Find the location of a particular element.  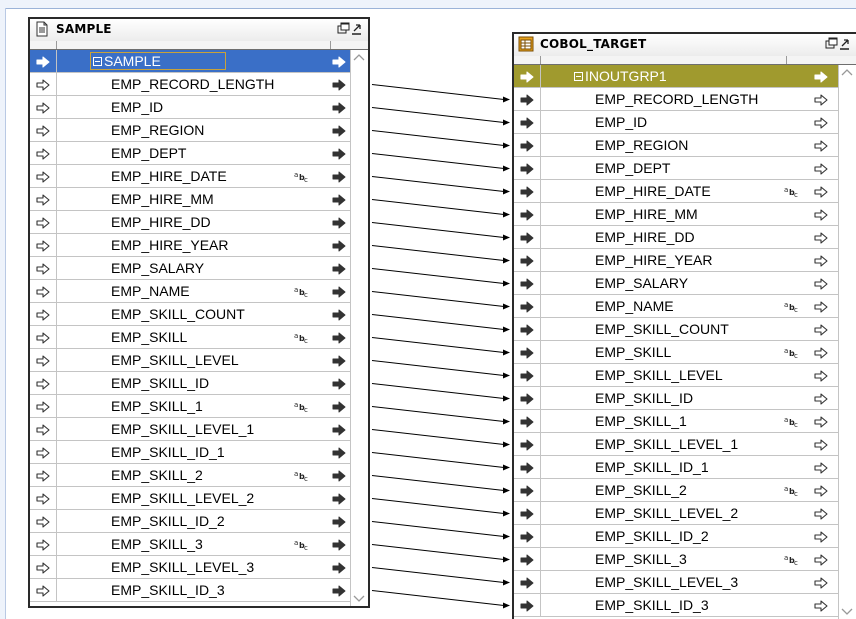

port-link-layer is located at coordinates (440, 346).